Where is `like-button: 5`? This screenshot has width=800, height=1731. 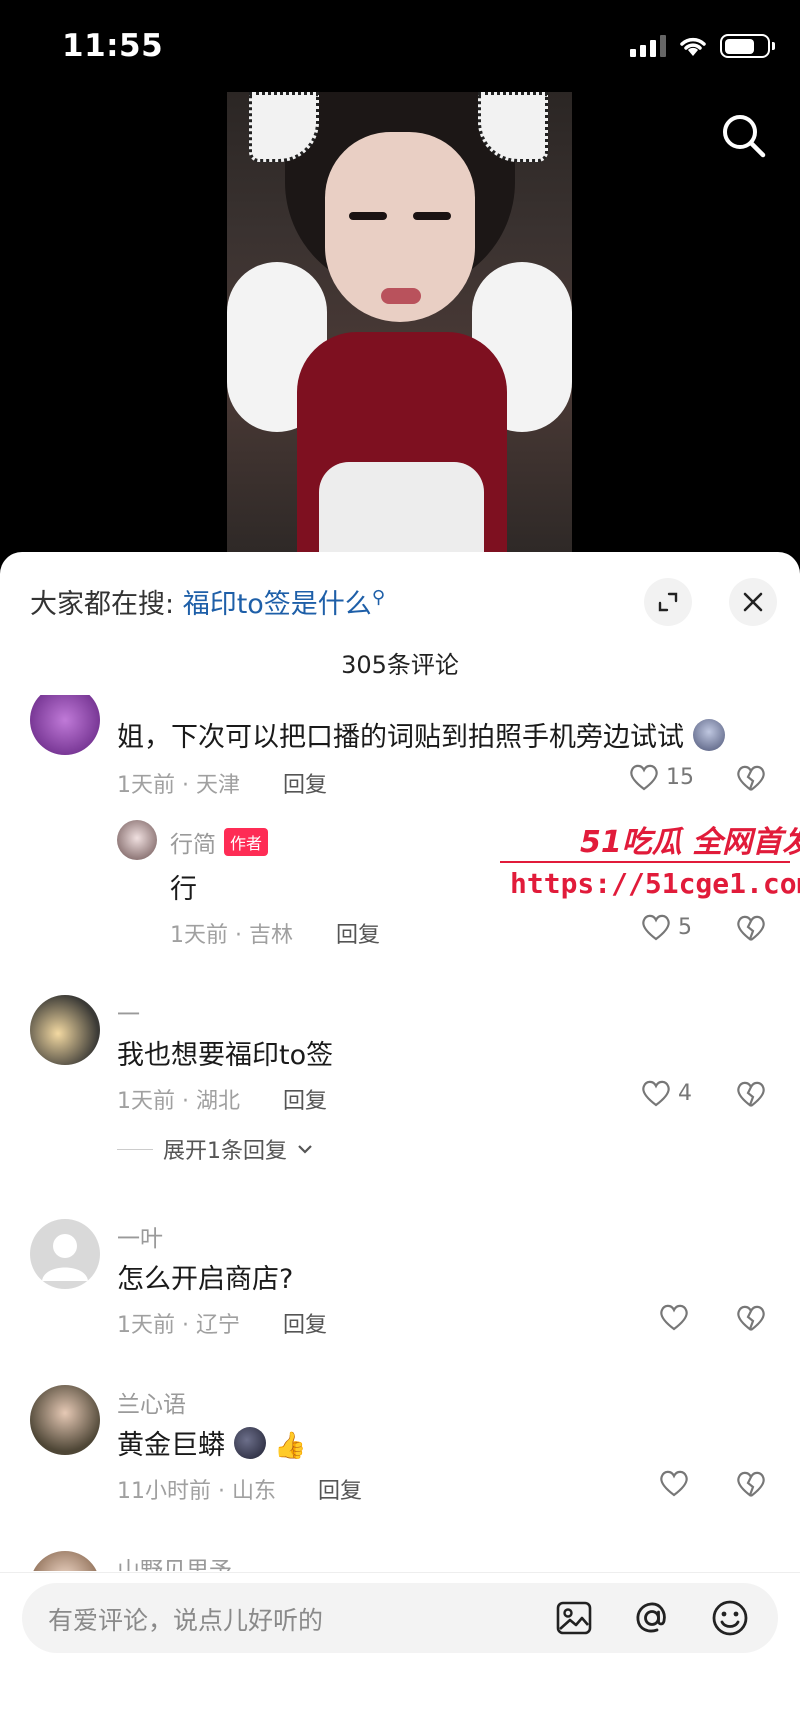 like-button: 5 is located at coordinates (666, 927).